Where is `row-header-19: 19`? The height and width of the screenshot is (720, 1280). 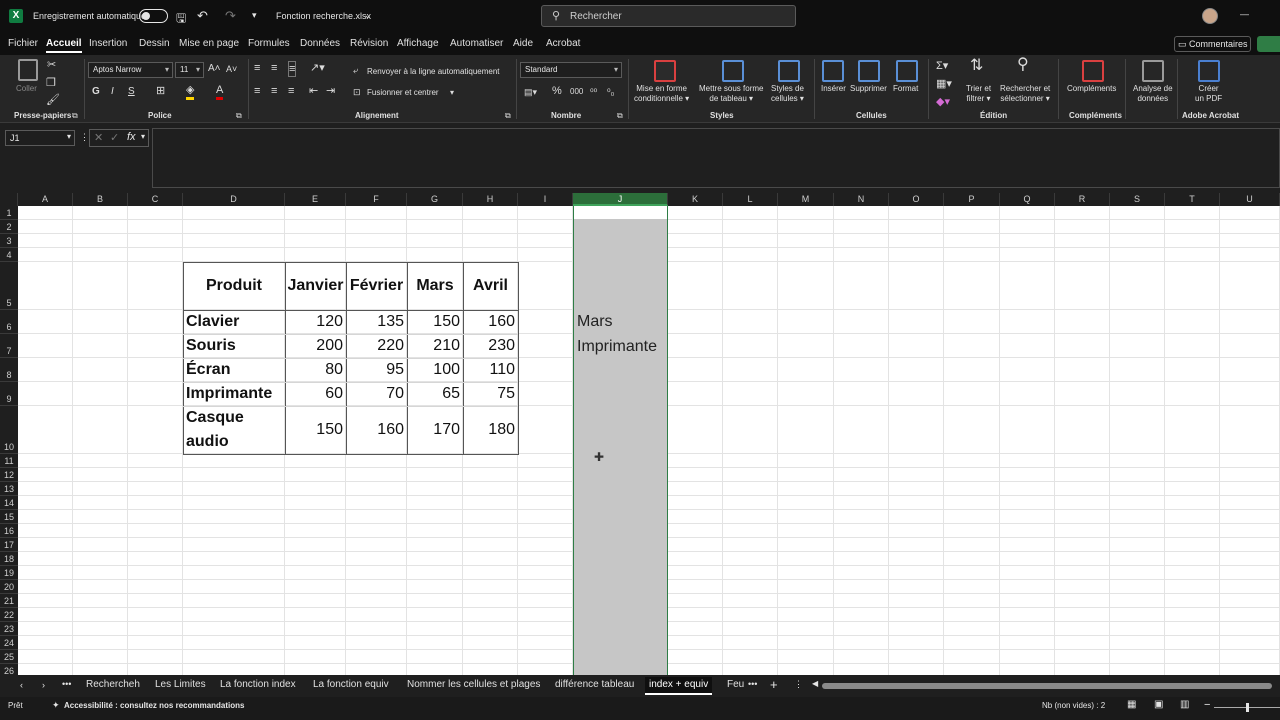
row-header-19: 19 is located at coordinates (9, 573).